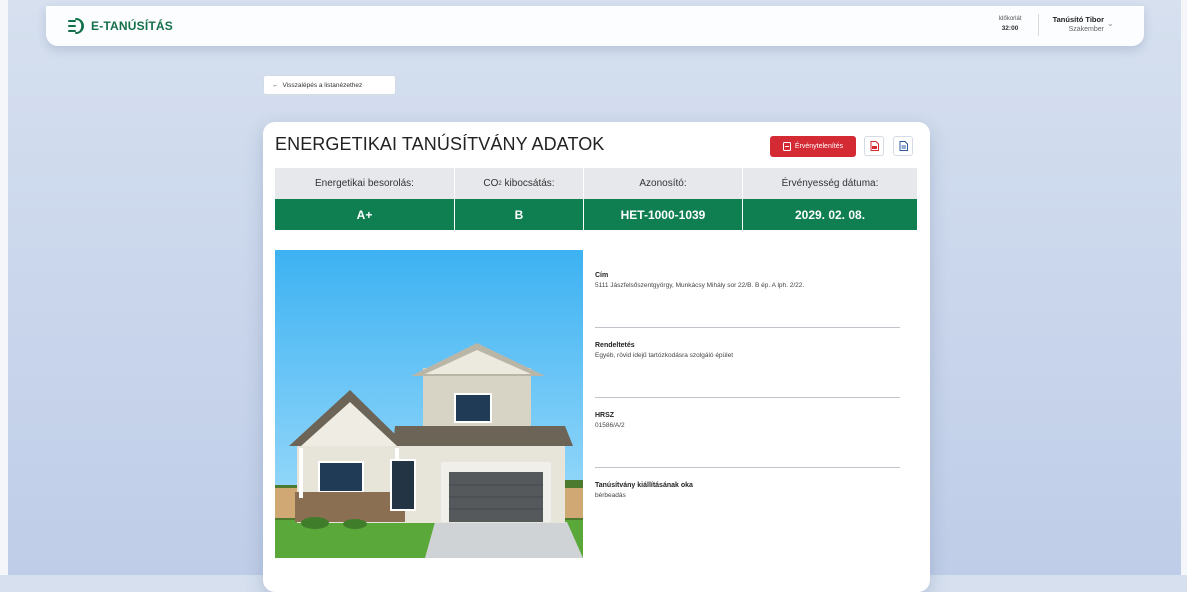  Describe the element at coordinates (322, 85) in the screenshot. I see `back-button-label: Visszalépés a listanézethez` at that location.